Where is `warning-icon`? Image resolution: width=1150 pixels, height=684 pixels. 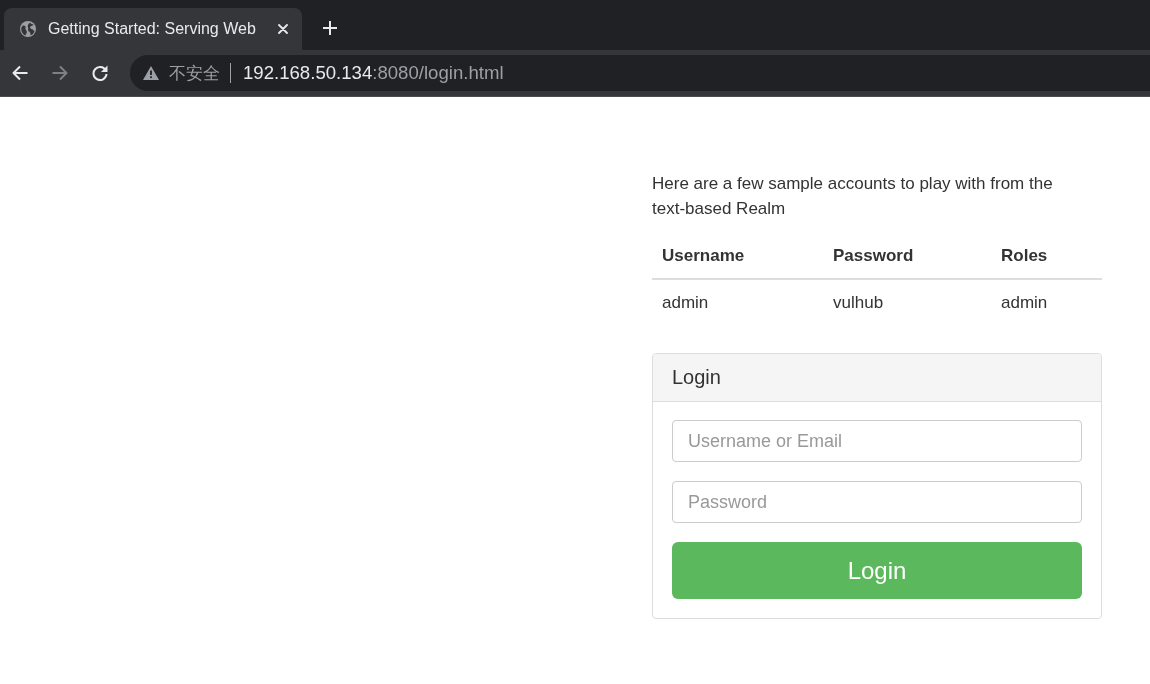 warning-icon is located at coordinates (151, 73).